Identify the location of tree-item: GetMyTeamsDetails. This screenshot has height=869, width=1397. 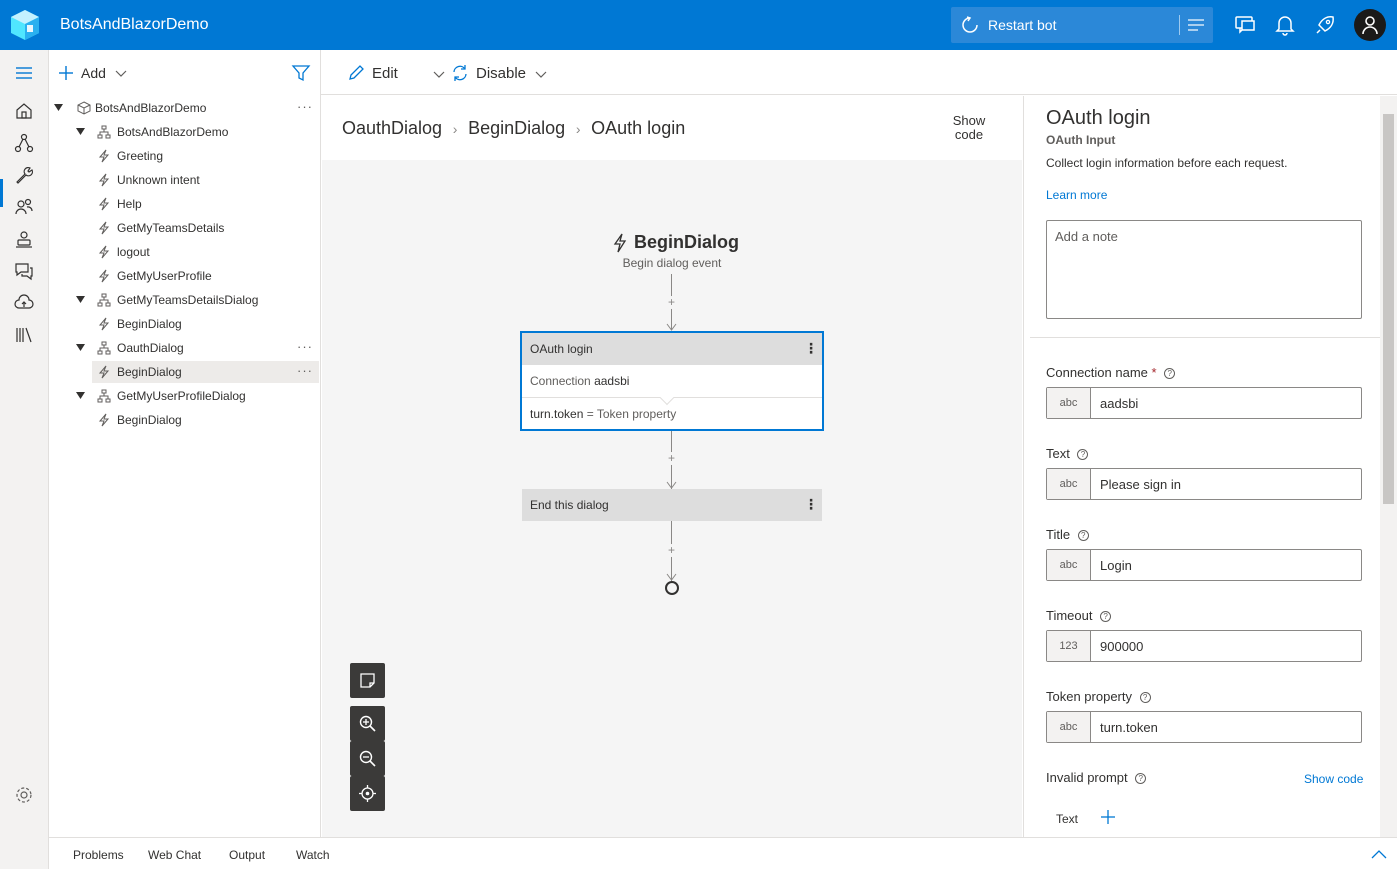
(185, 228).